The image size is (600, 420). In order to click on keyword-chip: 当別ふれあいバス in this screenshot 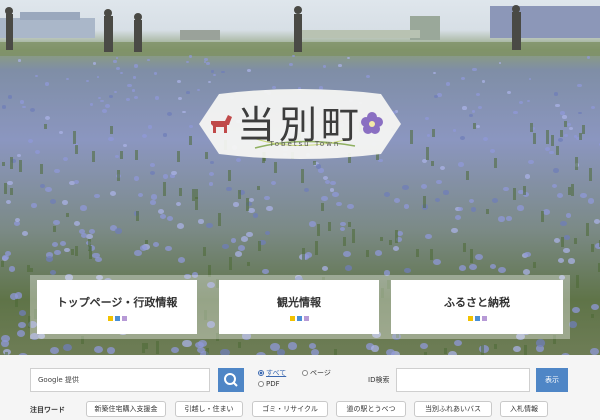, I will do `click(453, 409)`.